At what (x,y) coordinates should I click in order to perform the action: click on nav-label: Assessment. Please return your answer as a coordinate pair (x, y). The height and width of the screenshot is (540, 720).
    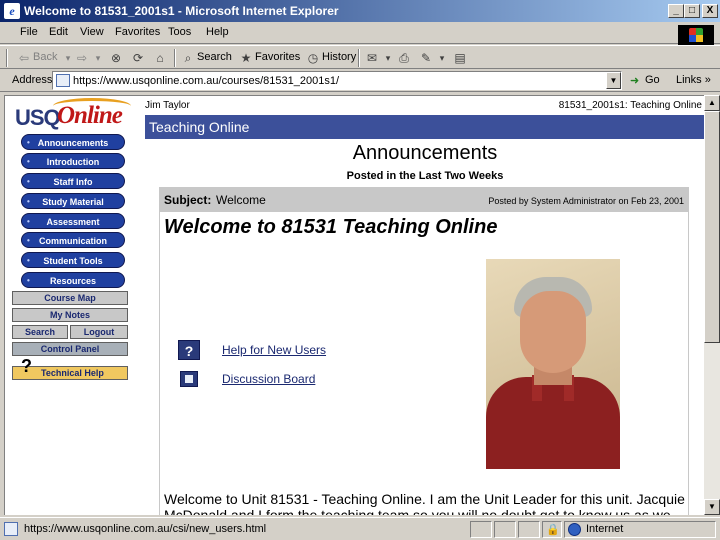
    Looking at the image, I should click on (73, 222).